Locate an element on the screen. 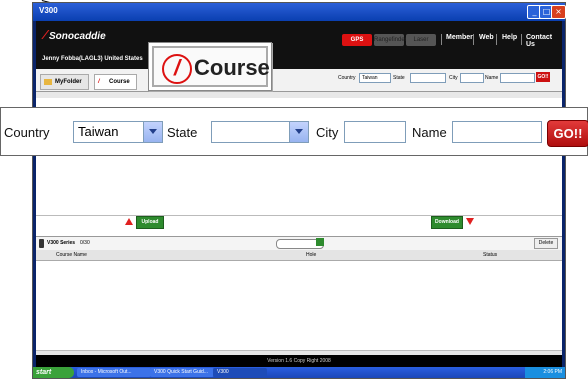 The image size is (588, 381). taskbar-item-v300: V300 is located at coordinates (240, 372).